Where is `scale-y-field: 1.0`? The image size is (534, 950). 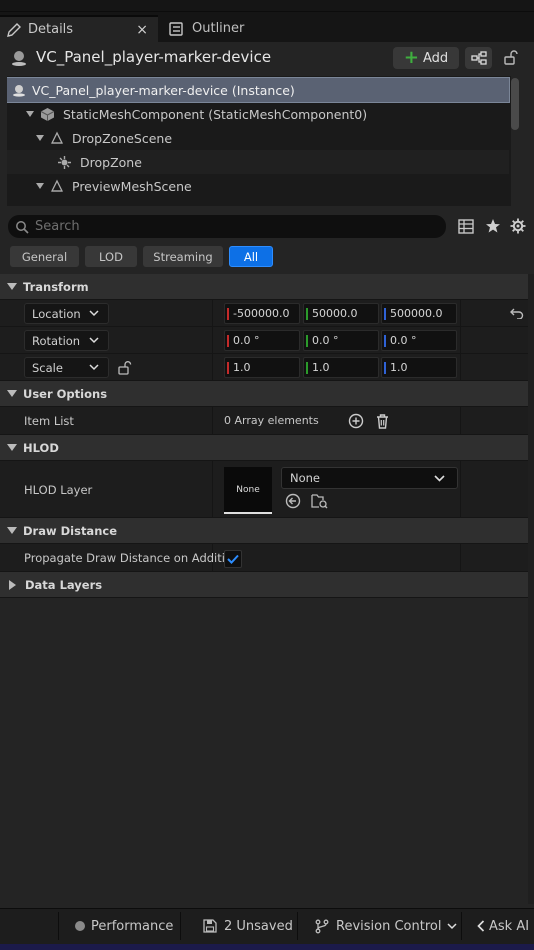
scale-y-field: 1.0 is located at coordinates (341, 367).